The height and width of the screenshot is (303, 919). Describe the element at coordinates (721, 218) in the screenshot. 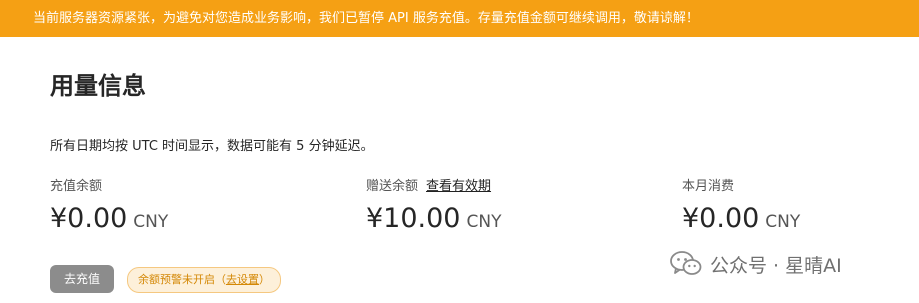

I see `monthly-spend-amount: ¥0.00` at that location.